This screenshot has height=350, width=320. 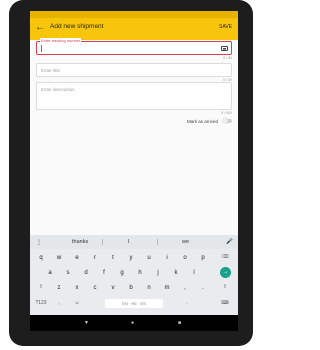 I want to click on nav-home-icon: ●, so click(x=132, y=323).